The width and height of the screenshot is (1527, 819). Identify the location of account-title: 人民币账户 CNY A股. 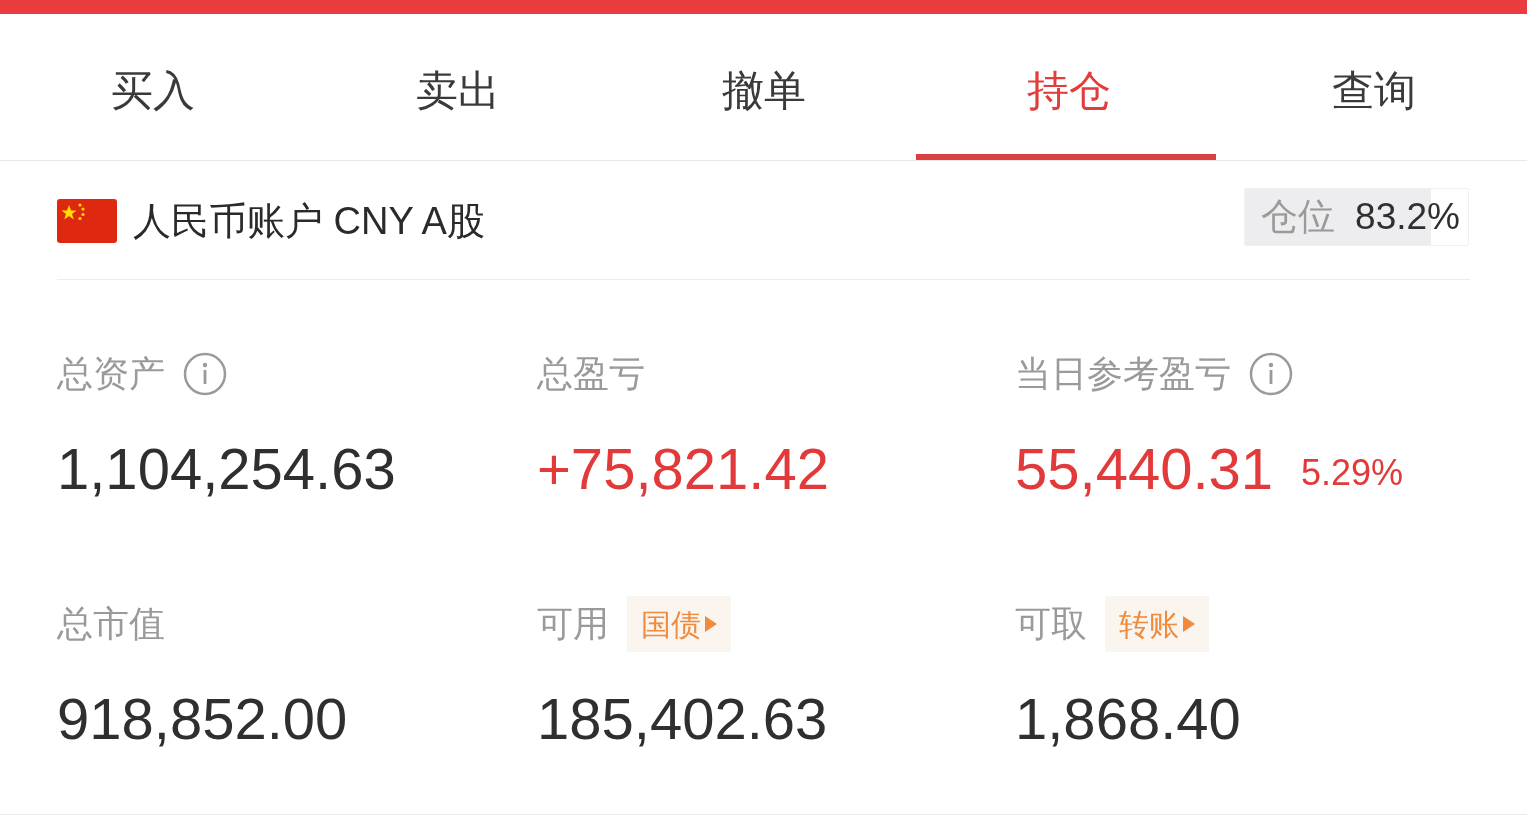
(309, 221).